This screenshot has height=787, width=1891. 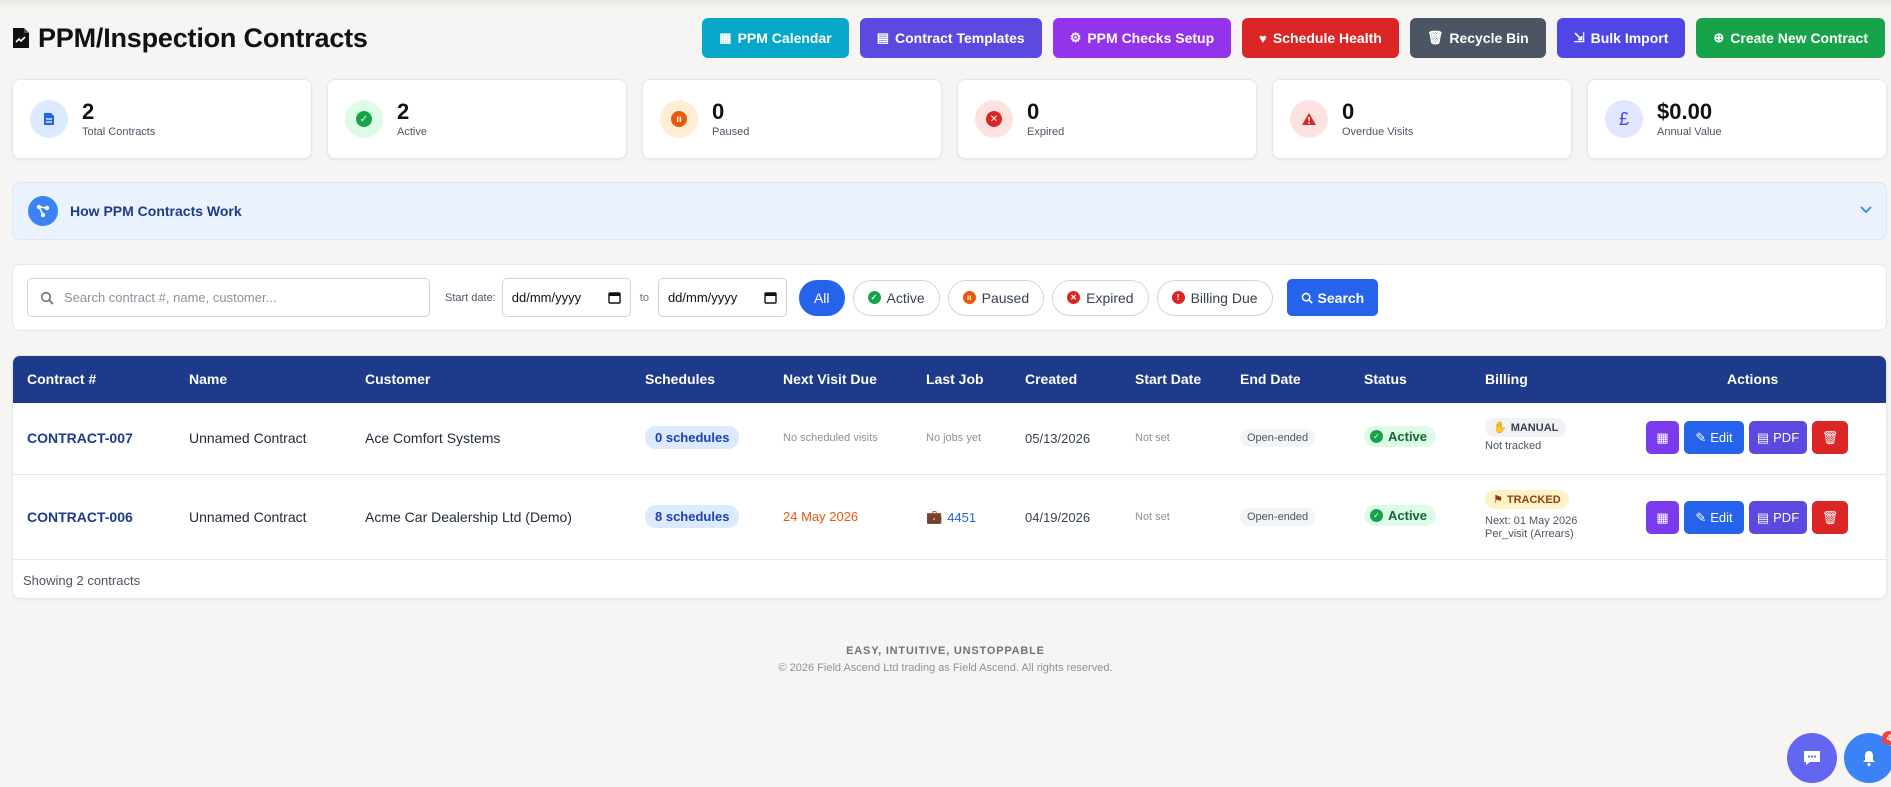 What do you see at coordinates (1224, 297) in the screenshot?
I see `chip-label: Billing Due` at bounding box center [1224, 297].